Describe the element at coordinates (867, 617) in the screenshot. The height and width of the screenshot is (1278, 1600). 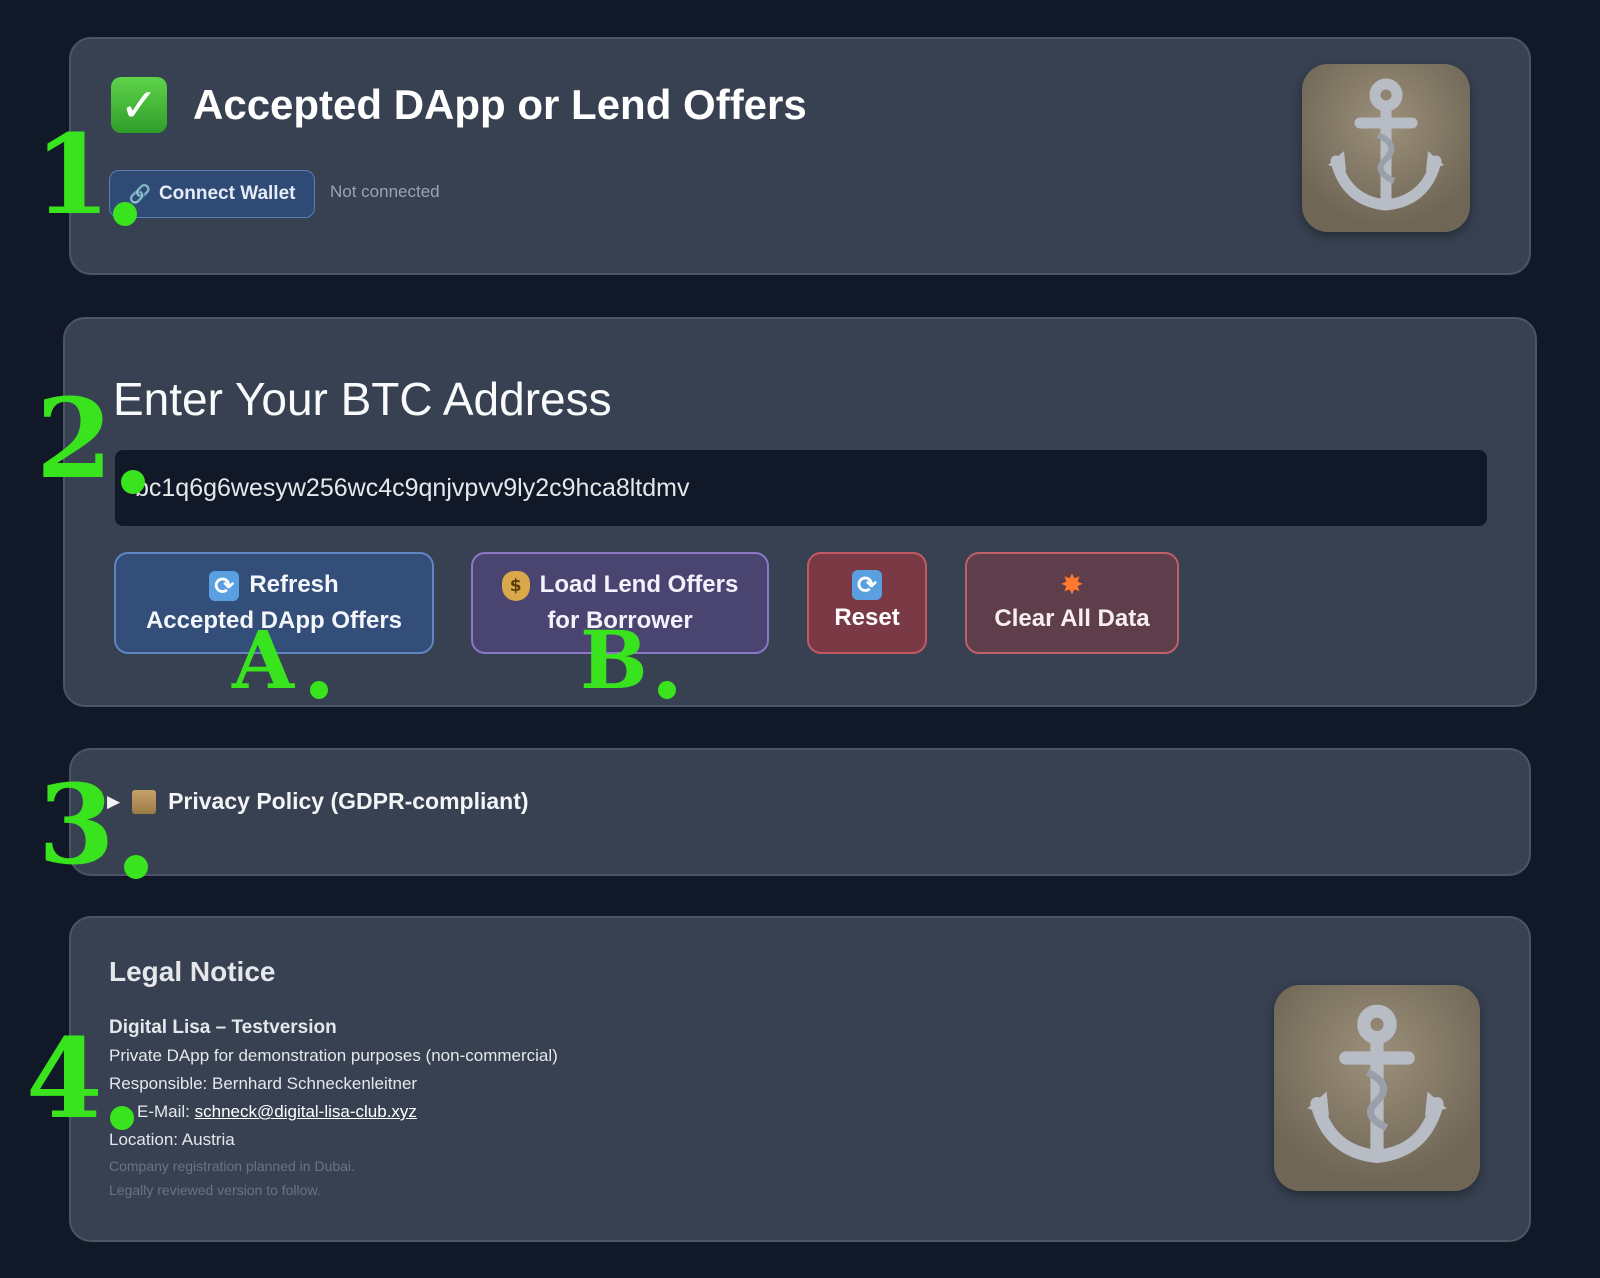
I see `reset-button-label: Reset` at that location.